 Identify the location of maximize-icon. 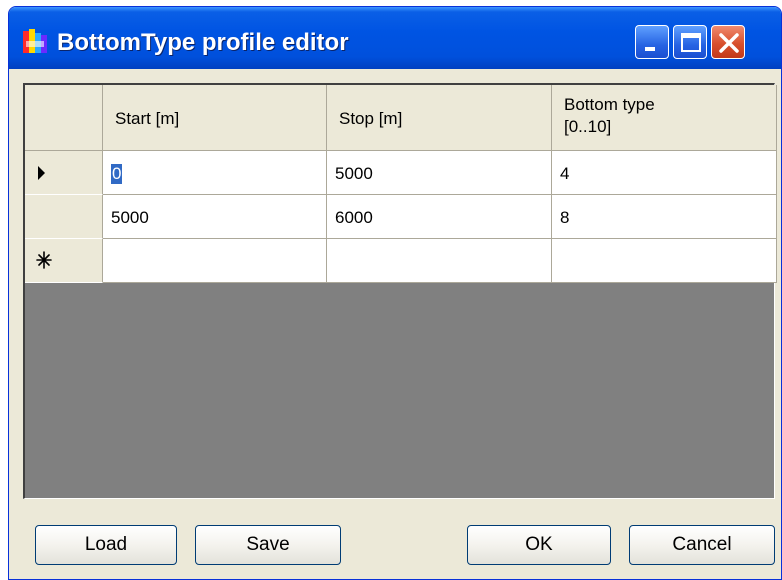
(691, 42).